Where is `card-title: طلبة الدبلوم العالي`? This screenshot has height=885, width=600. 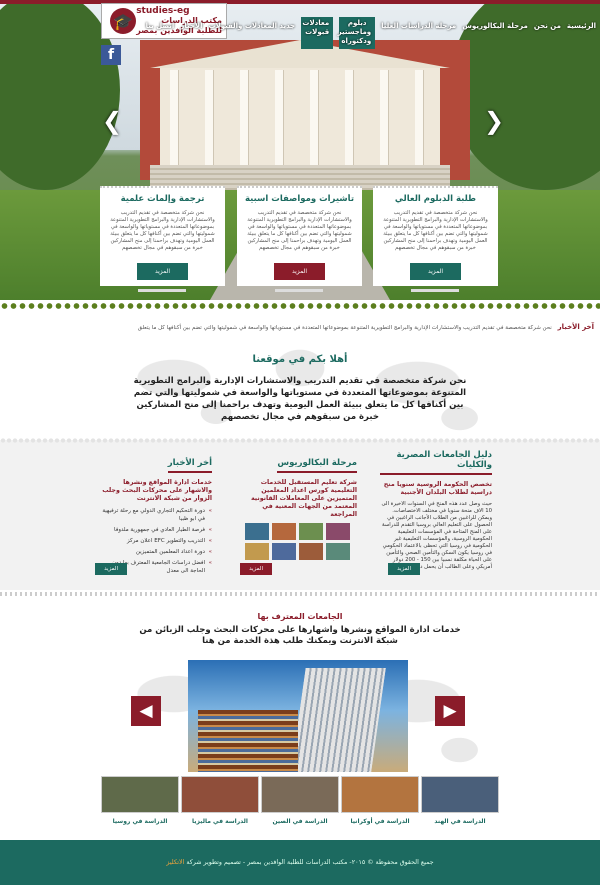 card-title: طلبة الدبلوم العالي is located at coordinates (435, 199).